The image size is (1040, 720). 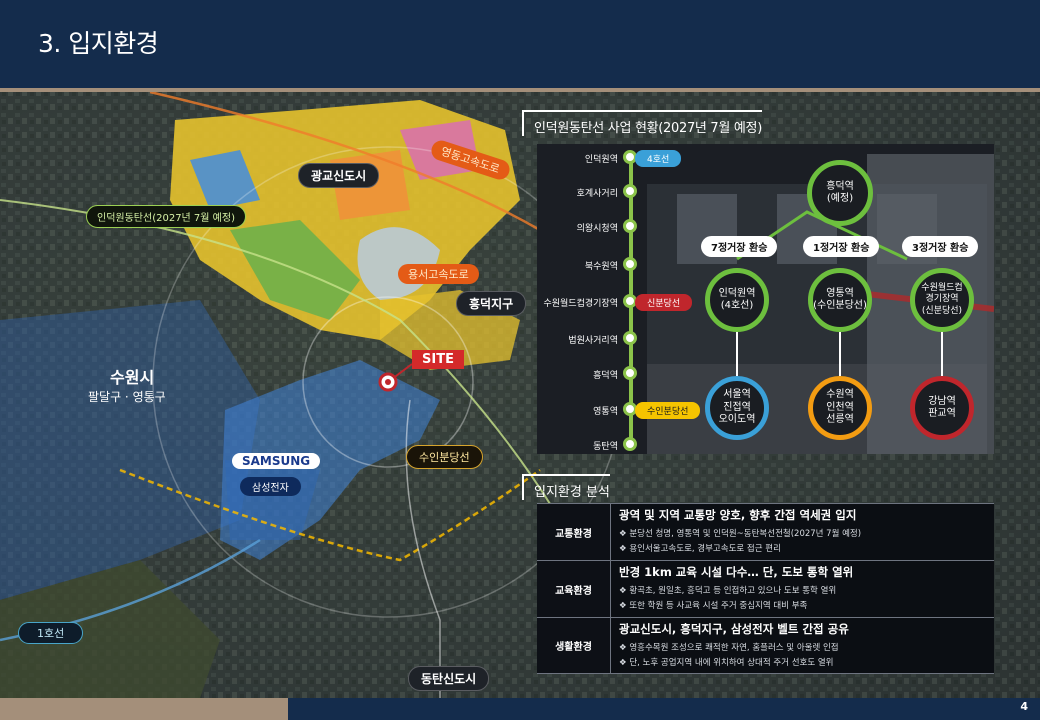 What do you see at coordinates (740, 534) in the screenshot?
I see `analysis-bullet: ❖ 분당선 청명, 영통역 및 인덕원~동탄복선전철(2027년 7월 예정)` at bounding box center [740, 534].